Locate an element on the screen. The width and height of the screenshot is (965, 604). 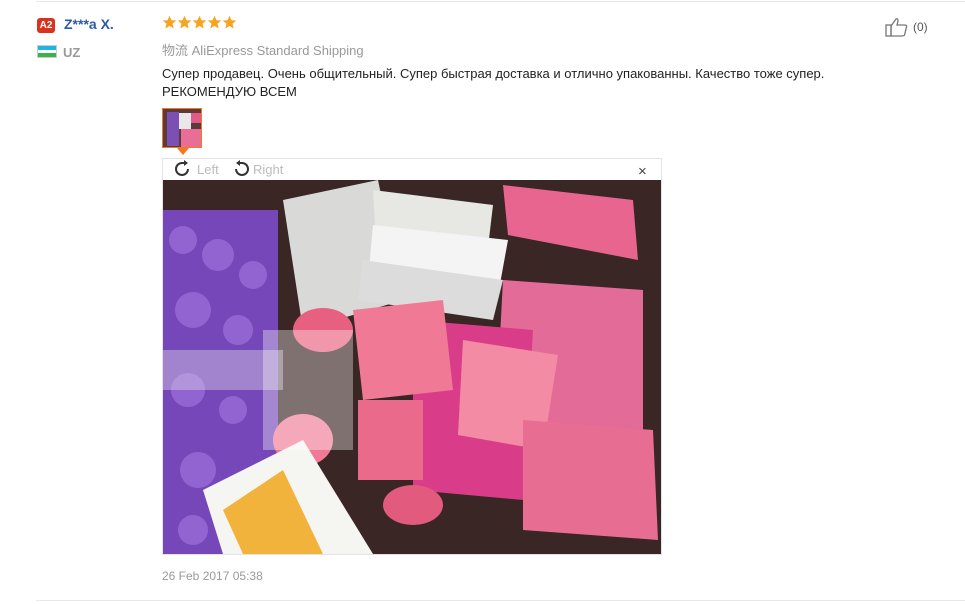
helpful-count: (0) is located at coordinates (920, 27).